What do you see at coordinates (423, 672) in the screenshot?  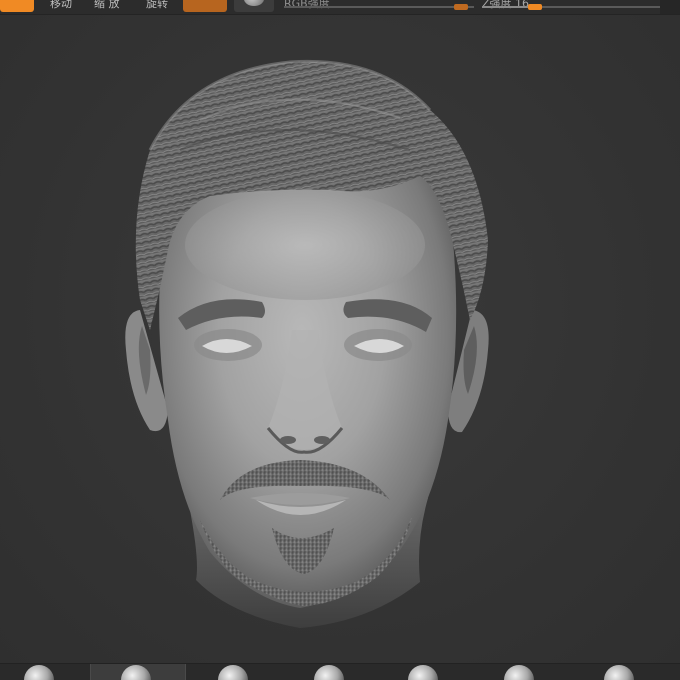 I see `pinch-brush-icon` at bounding box center [423, 672].